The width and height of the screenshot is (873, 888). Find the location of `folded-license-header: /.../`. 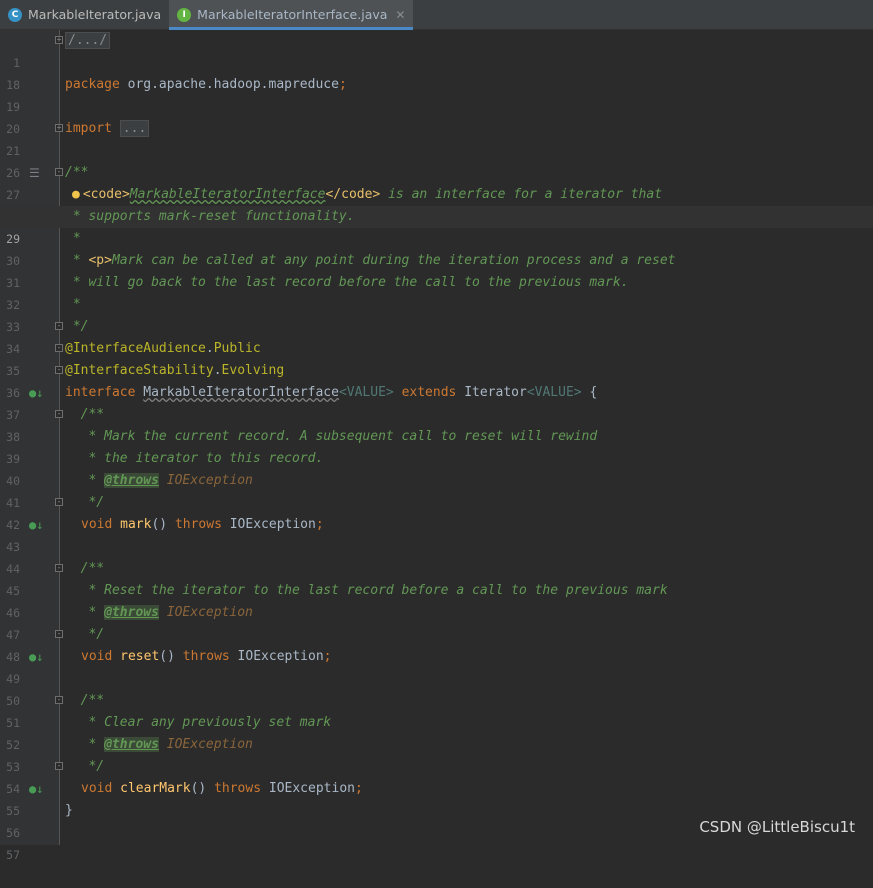

folded-license-header: /.../ is located at coordinates (88, 40).